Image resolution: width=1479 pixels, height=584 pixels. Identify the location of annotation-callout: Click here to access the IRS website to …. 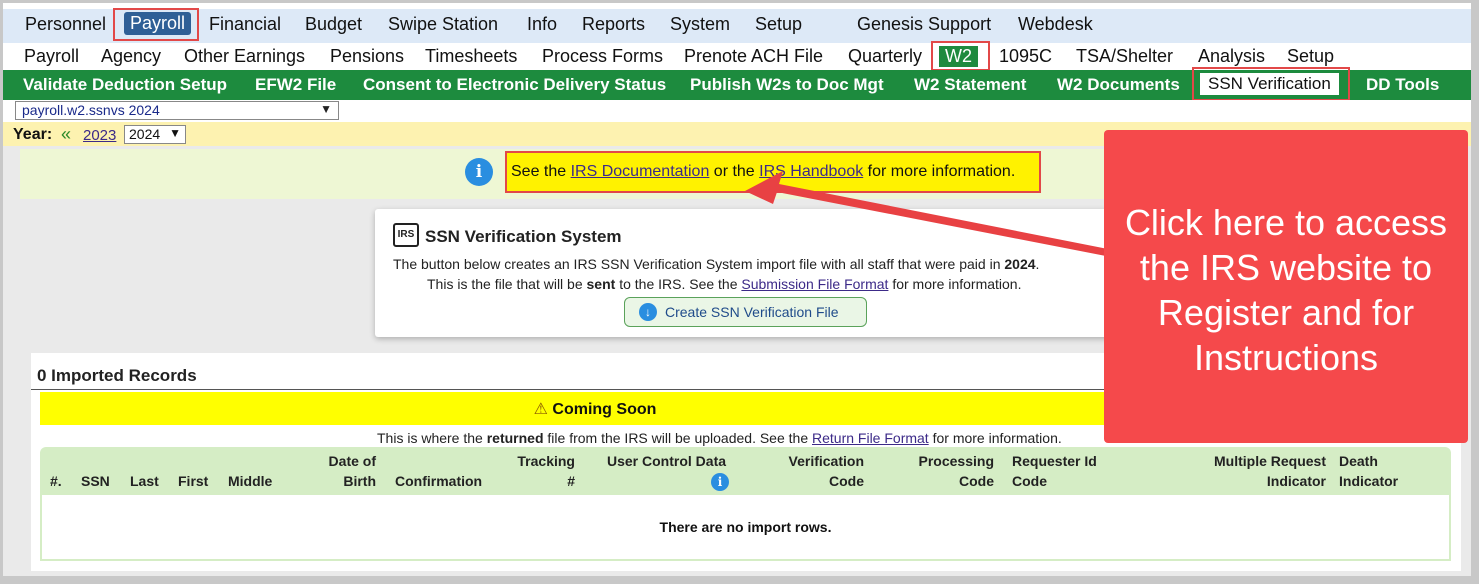
(1286, 286).